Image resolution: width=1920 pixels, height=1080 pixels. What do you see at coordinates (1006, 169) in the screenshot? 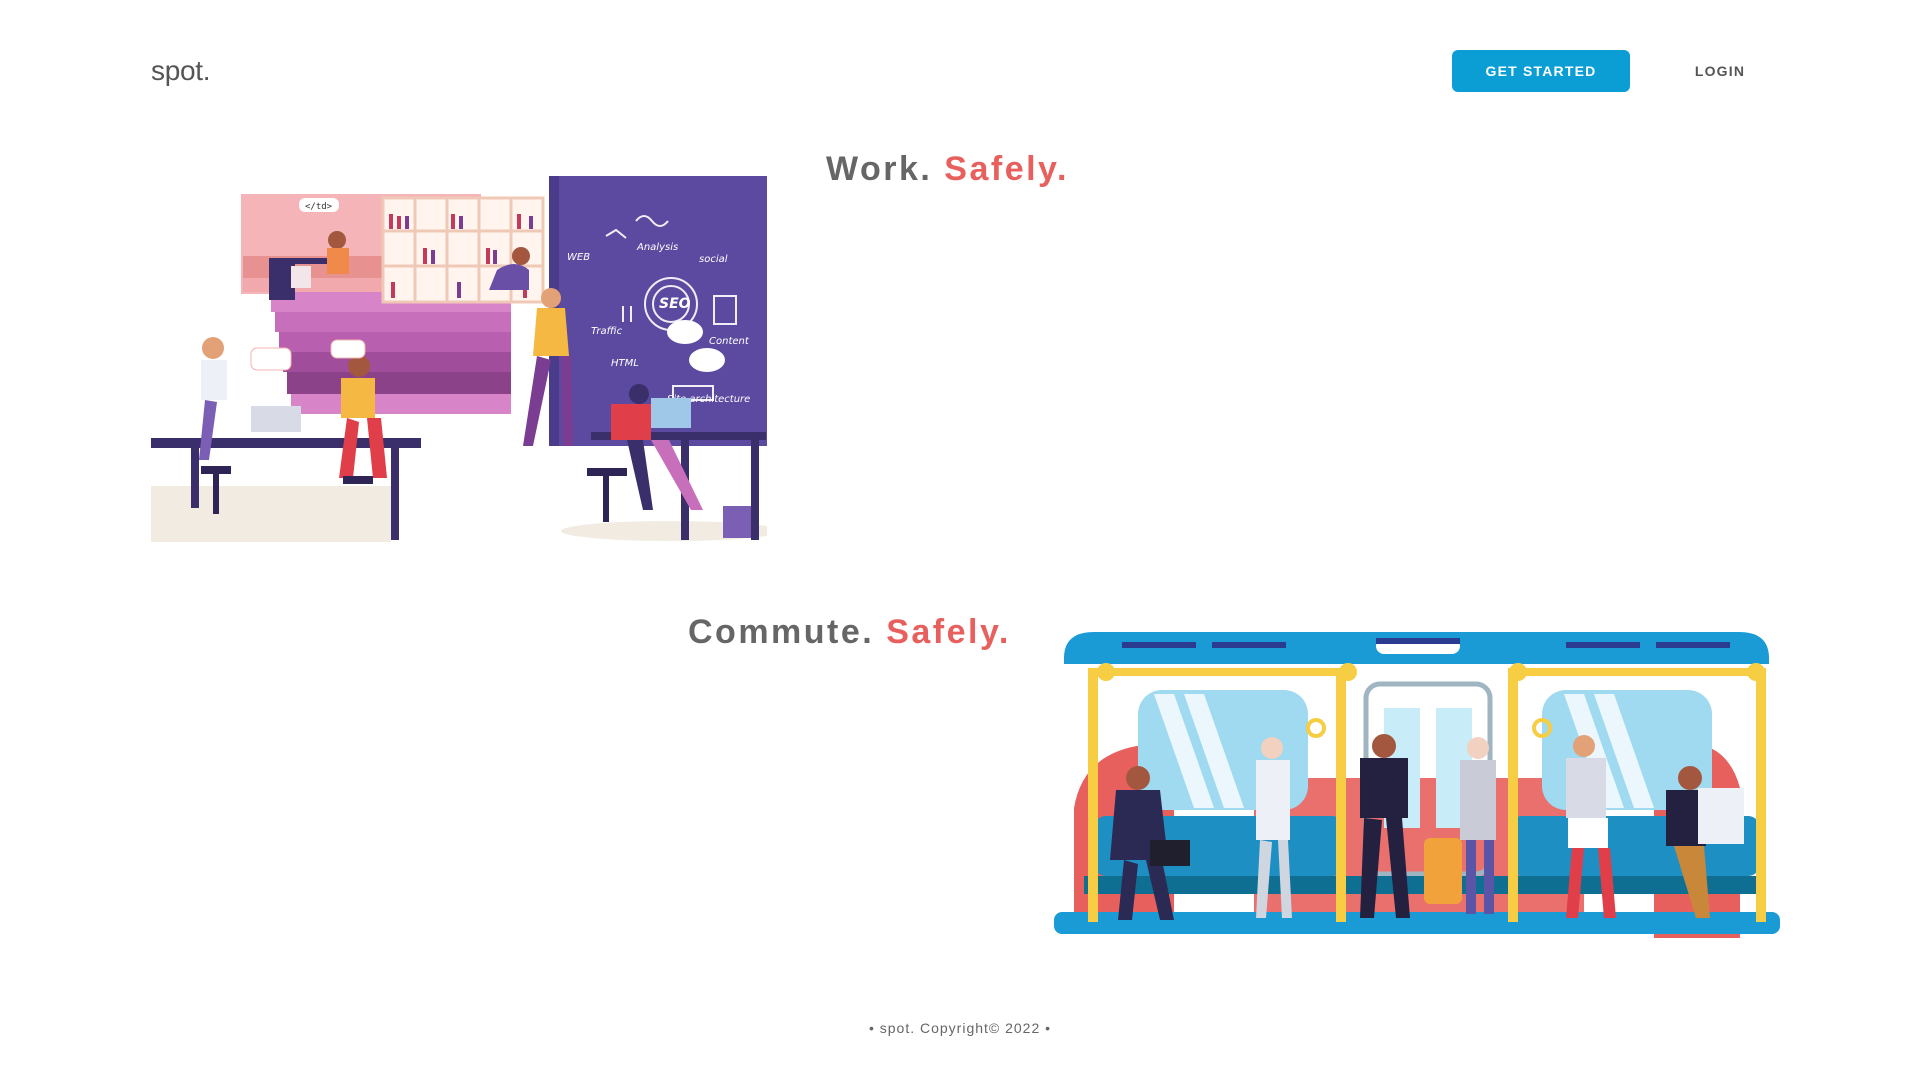
I see `work-accent: Safely.` at bounding box center [1006, 169].